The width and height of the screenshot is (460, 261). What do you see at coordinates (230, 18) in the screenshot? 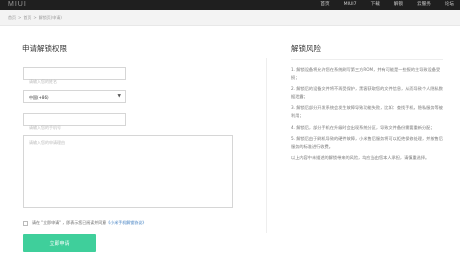
I see `breadcrumb-bar: 首页 > 首页 > 解锁页(申请)` at bounding box center [230, 18].